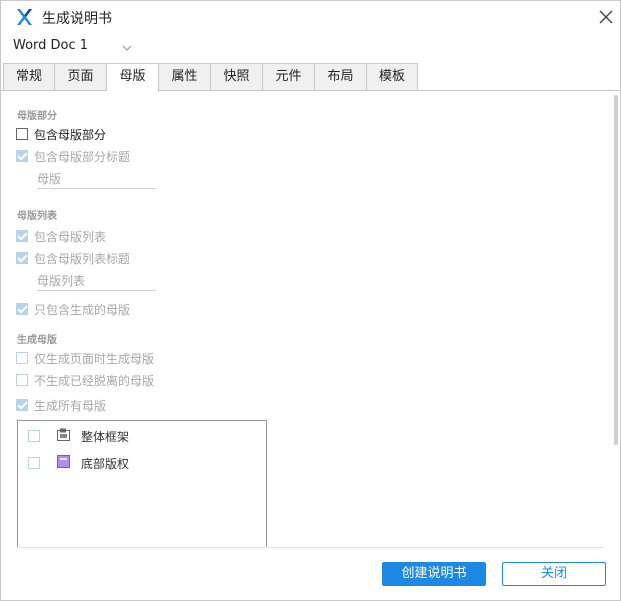  I want to click on include-master-list-row: 包含母版列表, so click(61, 236).